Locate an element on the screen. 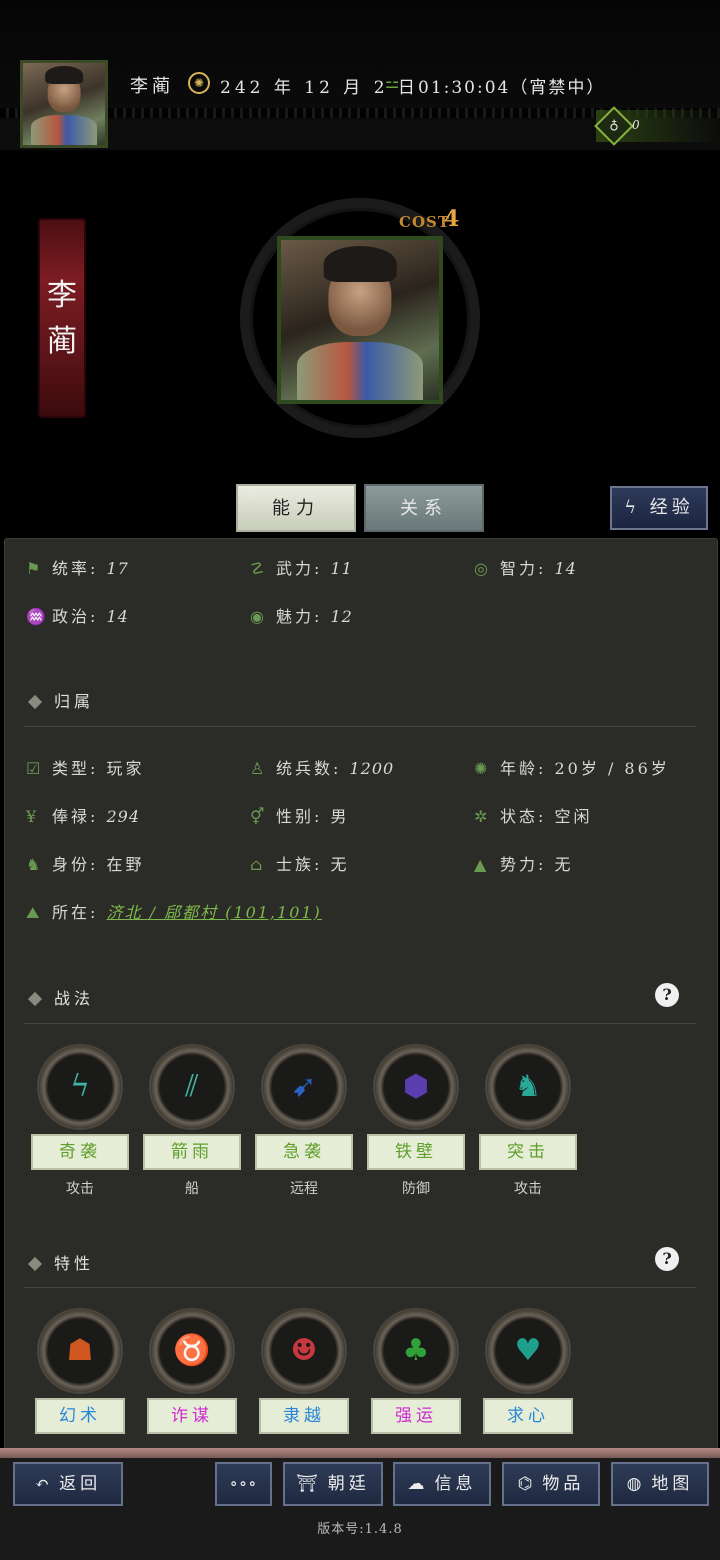 The height and width of the screenshot is (1560, 720). back-button: ↶ 返回 is located at coordinates (68, 1484).